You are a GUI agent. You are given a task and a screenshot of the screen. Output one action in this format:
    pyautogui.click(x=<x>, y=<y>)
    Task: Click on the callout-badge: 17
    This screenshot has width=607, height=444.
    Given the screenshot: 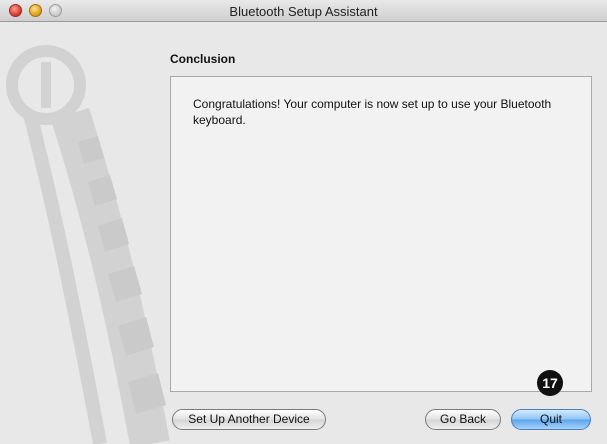 What is the action you would take?
    pyautogui.click(x=550, y=383)
    